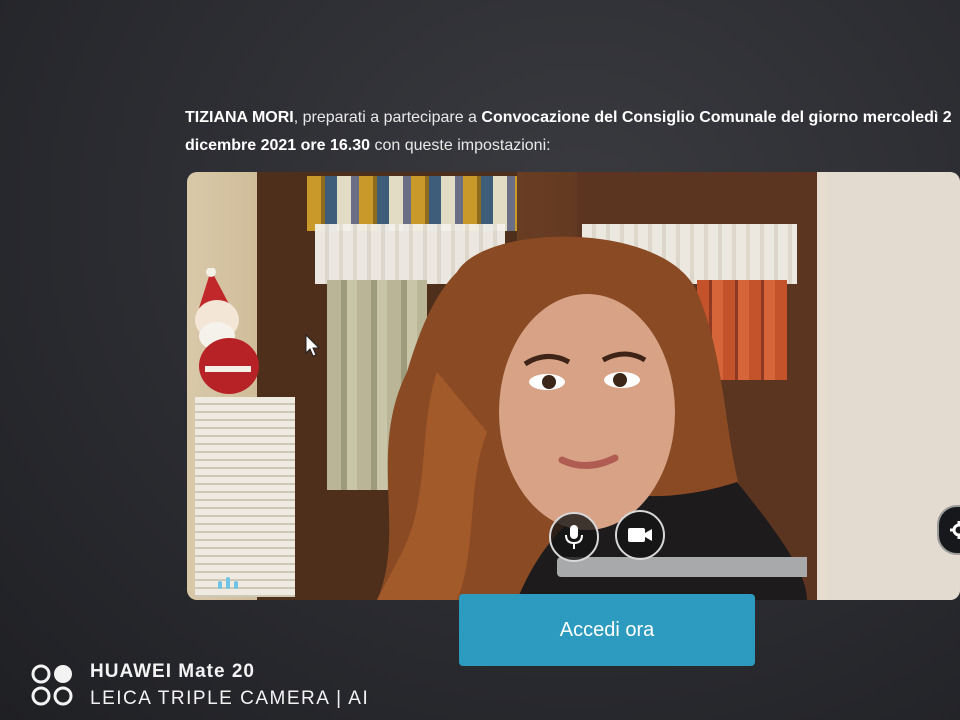 Image resolution: width=960 pixels, height=720 pixels. I want to click on santa-figure, so click(227, 331).